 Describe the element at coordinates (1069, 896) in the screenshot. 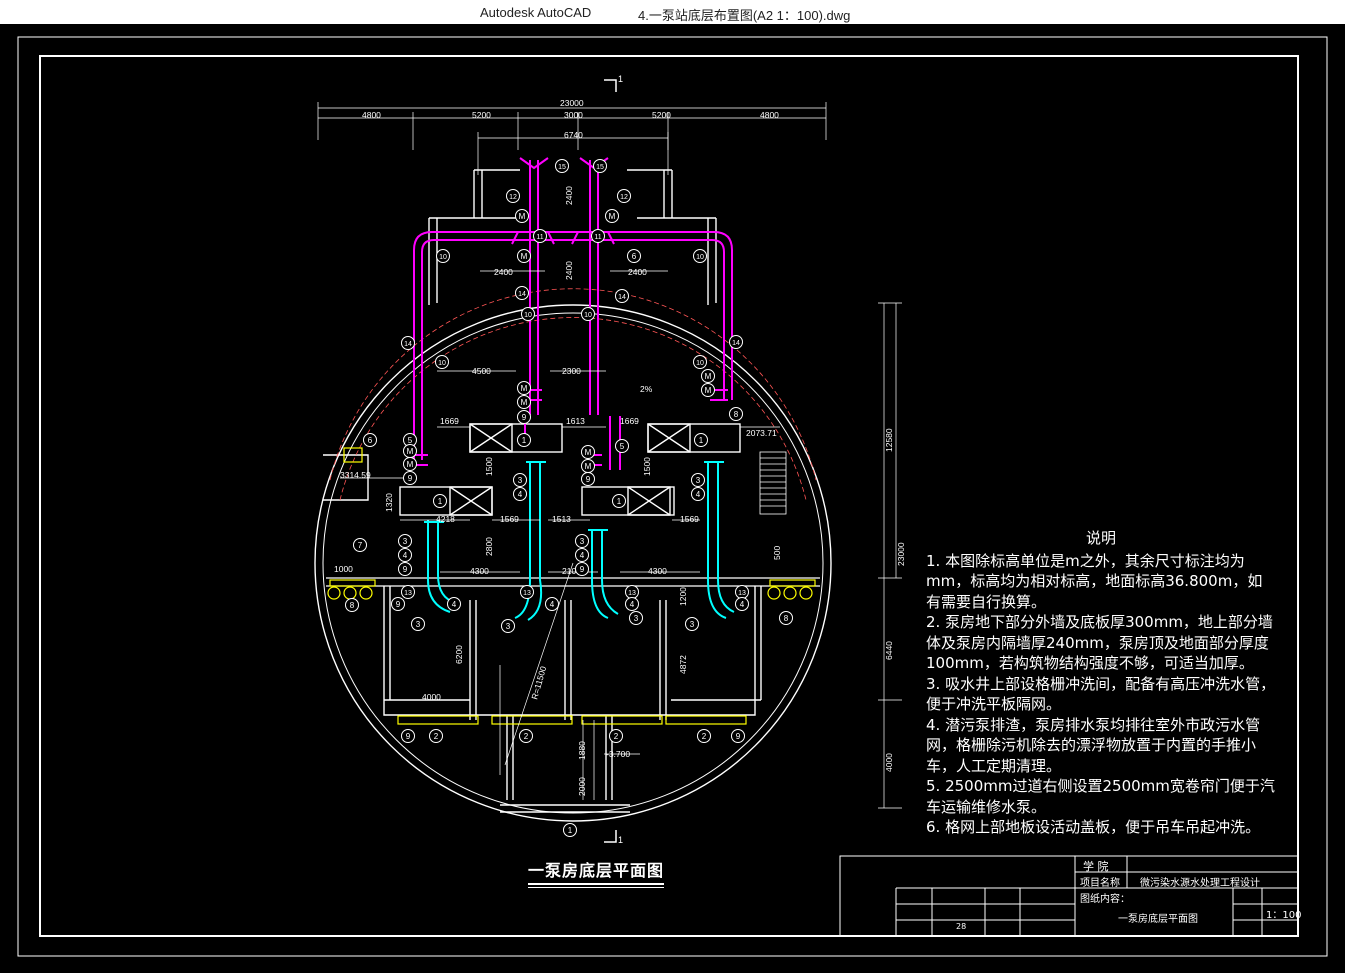

I see `title-block-frame` at that location.